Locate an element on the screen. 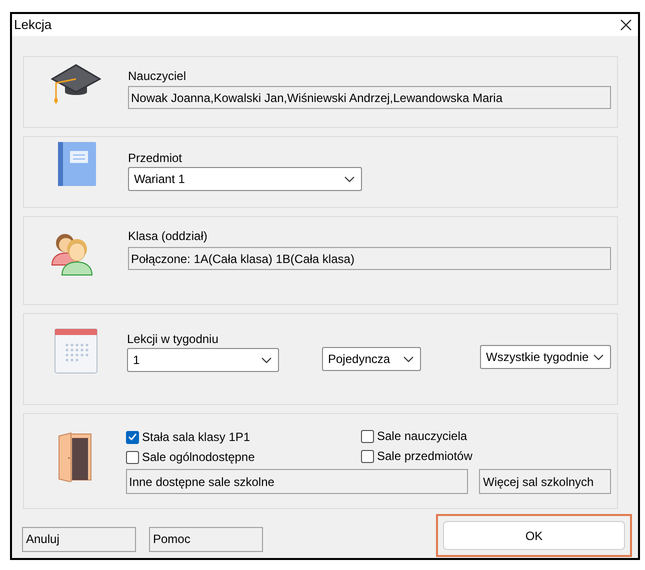  text-field: Połączone: 1A(Cała klasa) 1B(Cała klasa) is located at coordinates (369, 258).